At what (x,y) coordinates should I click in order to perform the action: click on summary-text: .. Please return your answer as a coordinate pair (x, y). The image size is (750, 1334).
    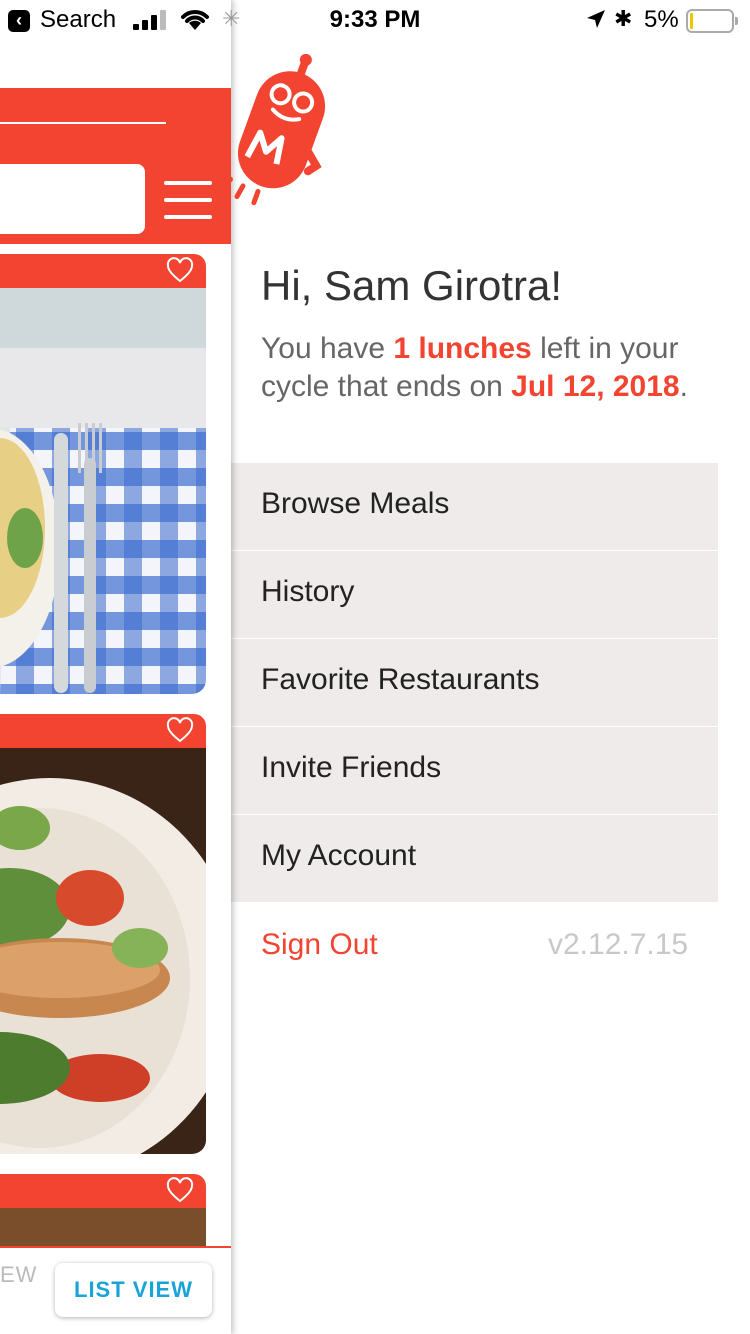
    Looking at the image, I should click on (683, 386).